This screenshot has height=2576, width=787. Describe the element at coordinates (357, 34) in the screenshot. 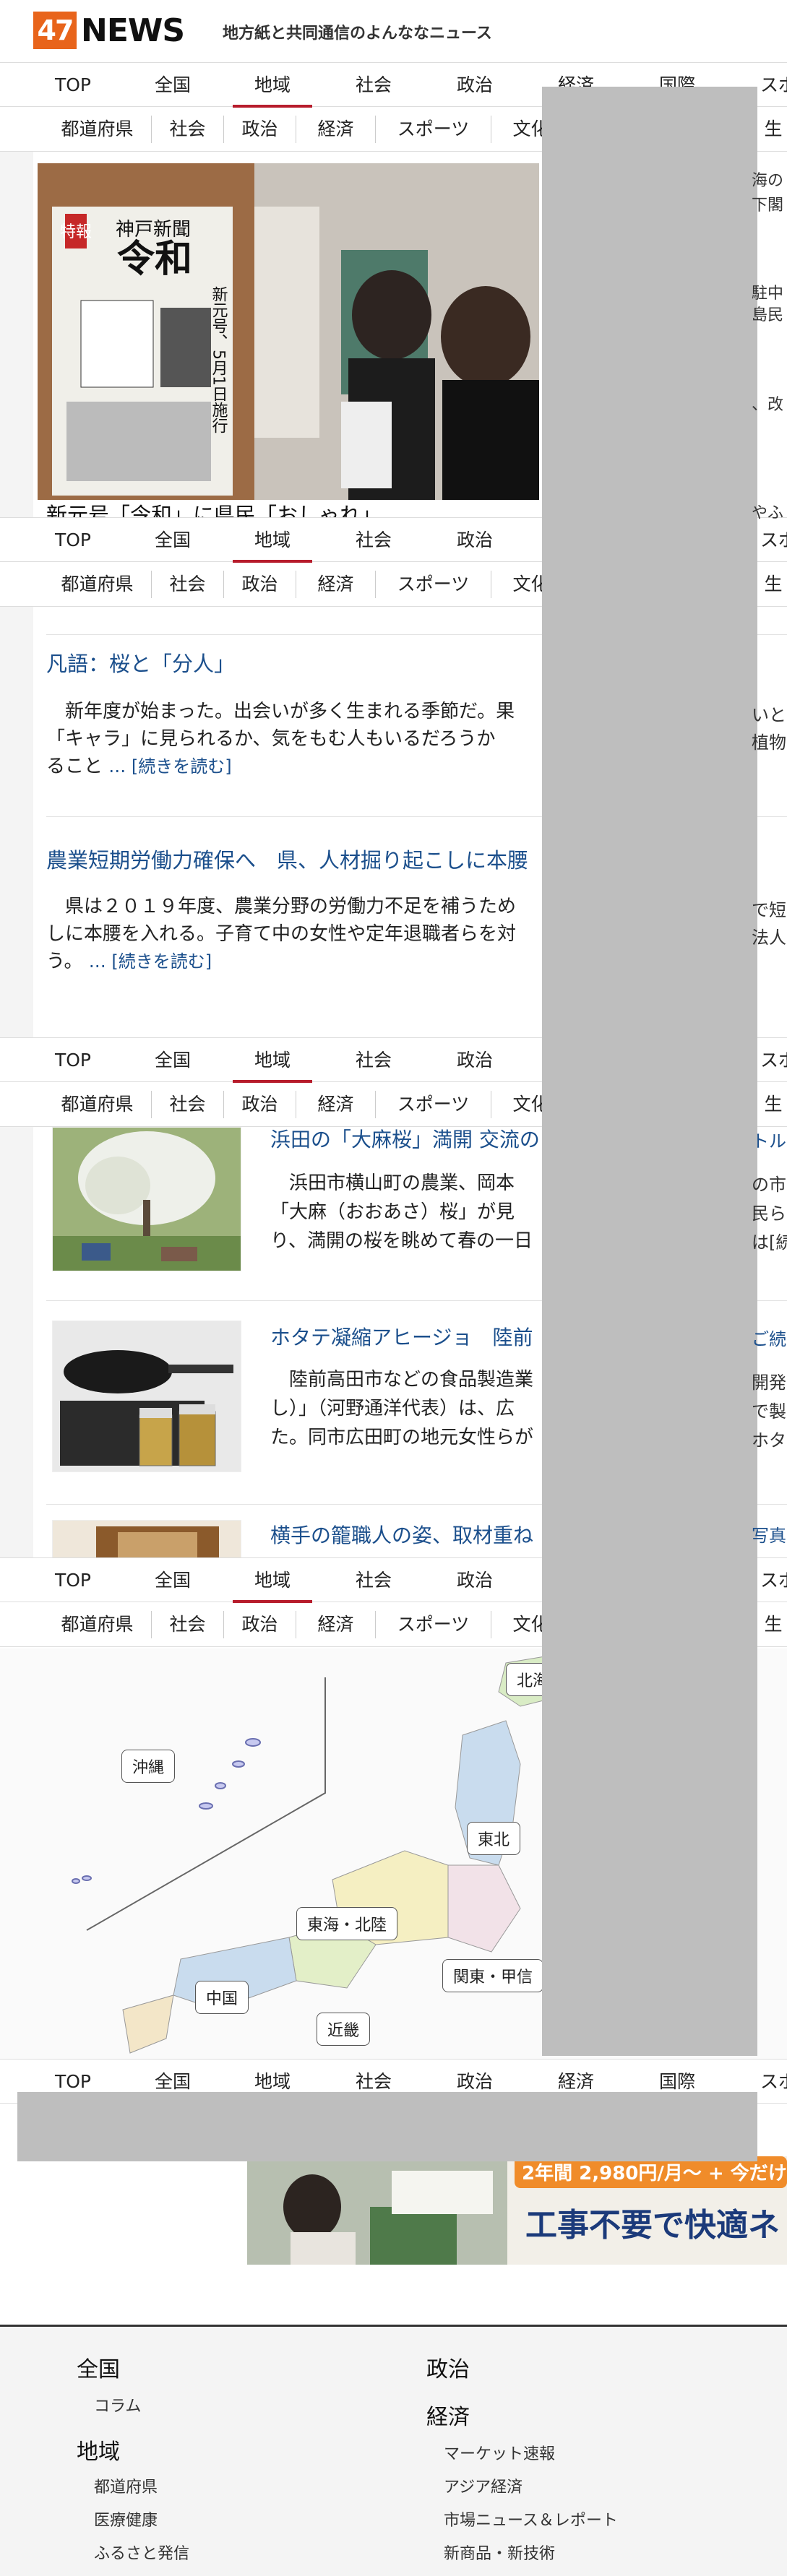

I see `site-tagline: 地方紙と共同通信のよんななニュース` at that location.